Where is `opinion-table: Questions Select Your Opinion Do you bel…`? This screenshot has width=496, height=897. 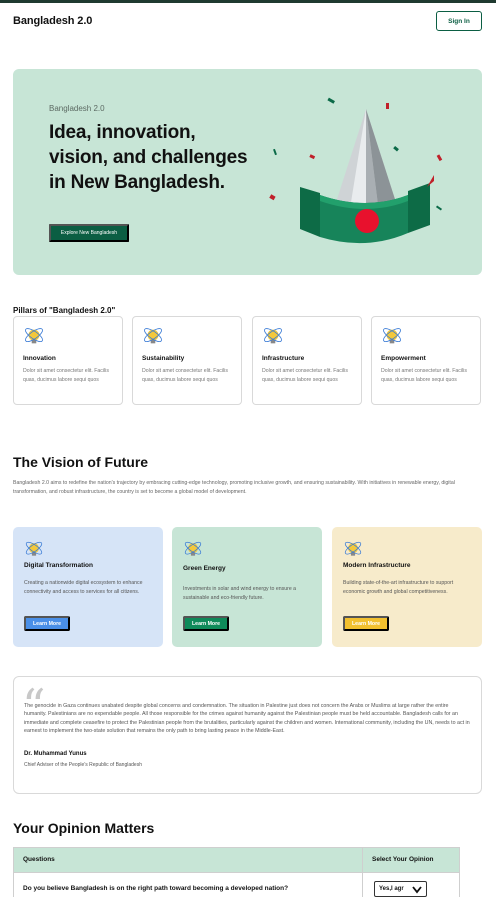
opinion-table: Questions Select Your Opinion Do you bel… is located at coordinates (236, 872).